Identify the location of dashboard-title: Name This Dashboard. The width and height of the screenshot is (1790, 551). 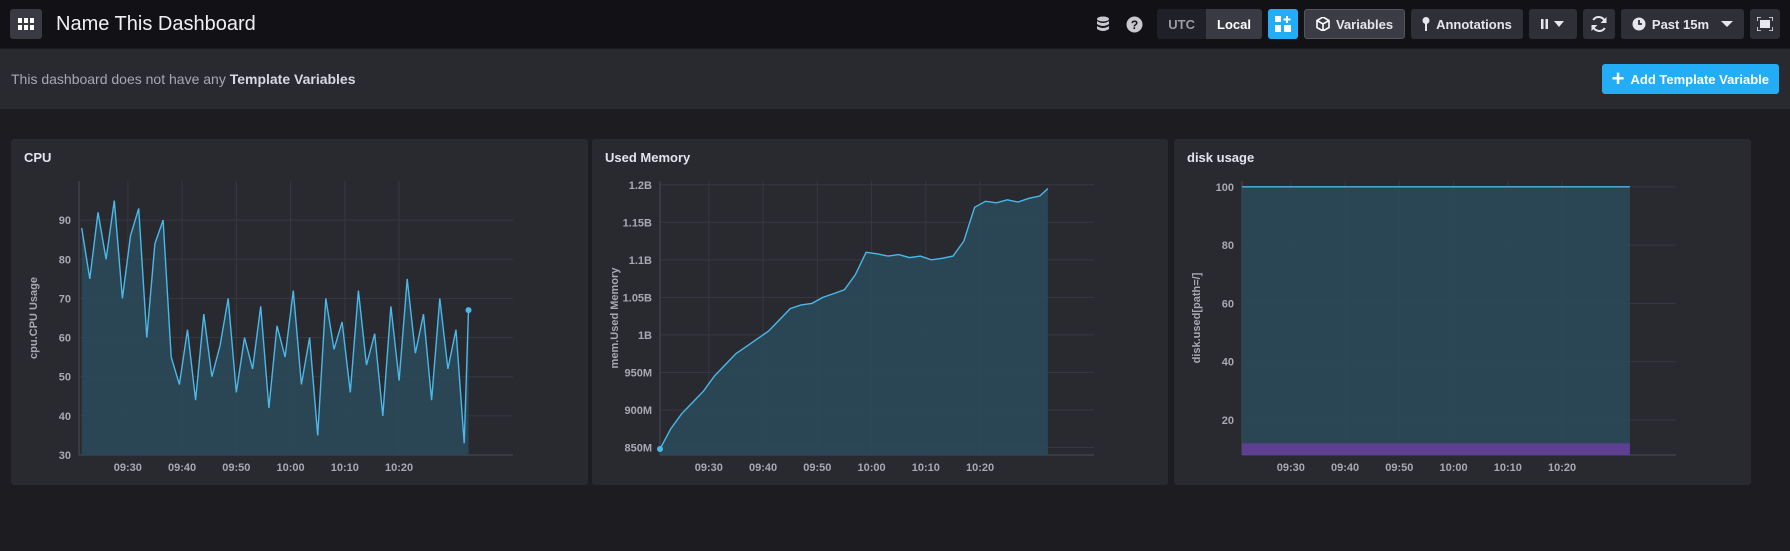
(156, 24).